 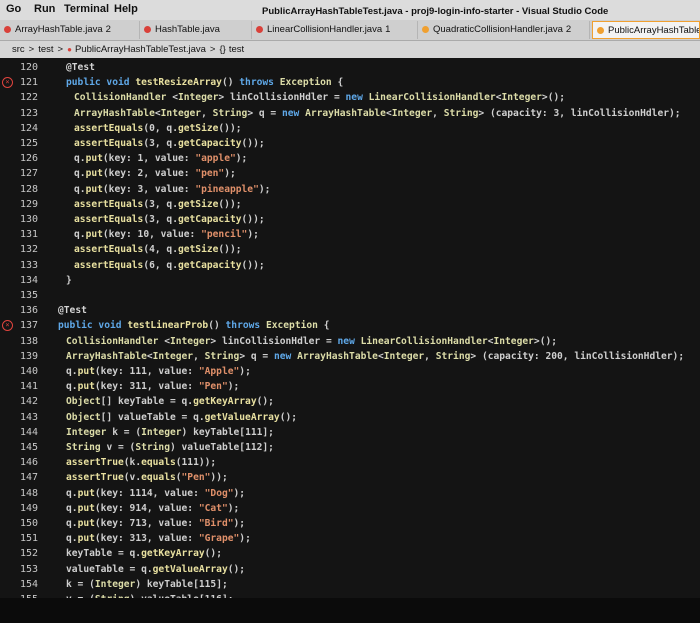 What do you see at coordinates (350, 204) in the screenshot?
I see `code-line: 129 assertEquals(3, q.getSize());` at bounding box center [350, 204].